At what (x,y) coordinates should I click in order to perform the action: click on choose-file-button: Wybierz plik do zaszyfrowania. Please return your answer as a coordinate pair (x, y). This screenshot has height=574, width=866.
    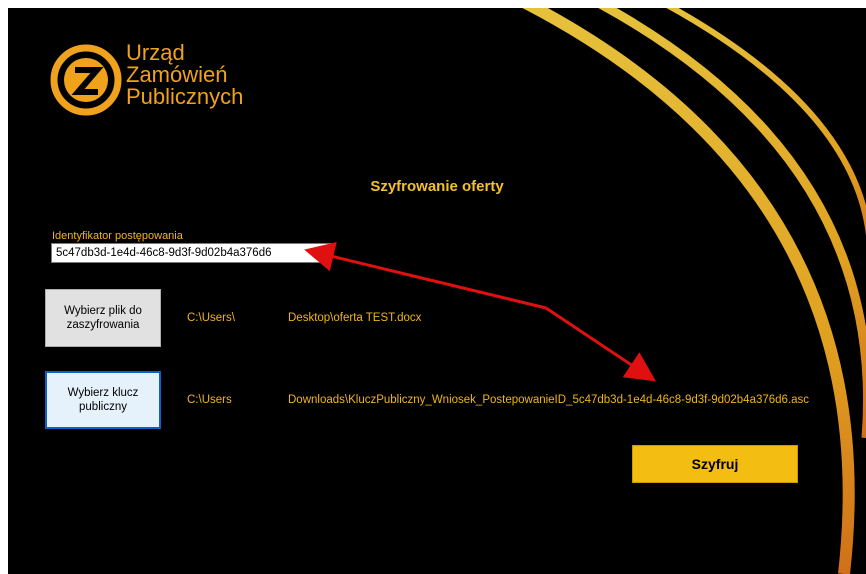
    Looking at the image, I should click on (103, 318).